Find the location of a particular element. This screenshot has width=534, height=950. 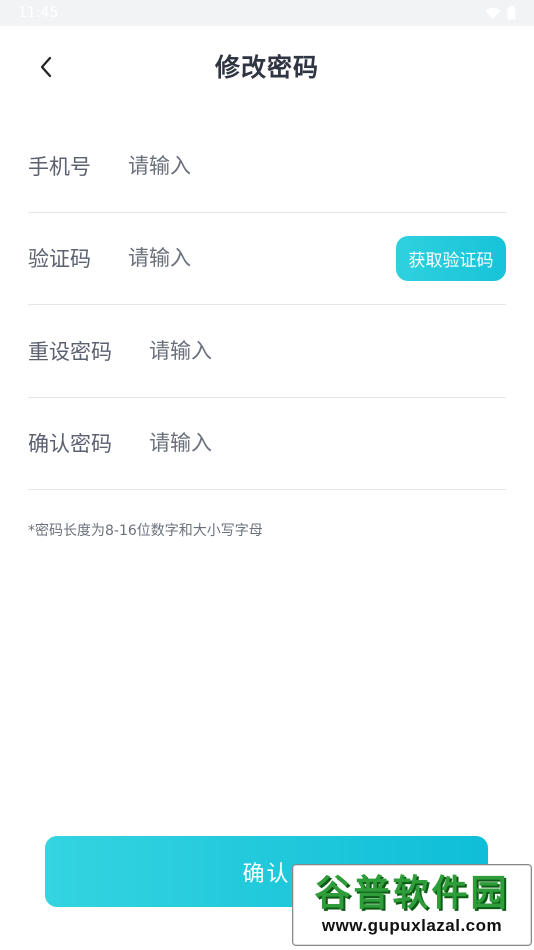

new-password-row: 重设密码 is located at coordinates (267, 351).